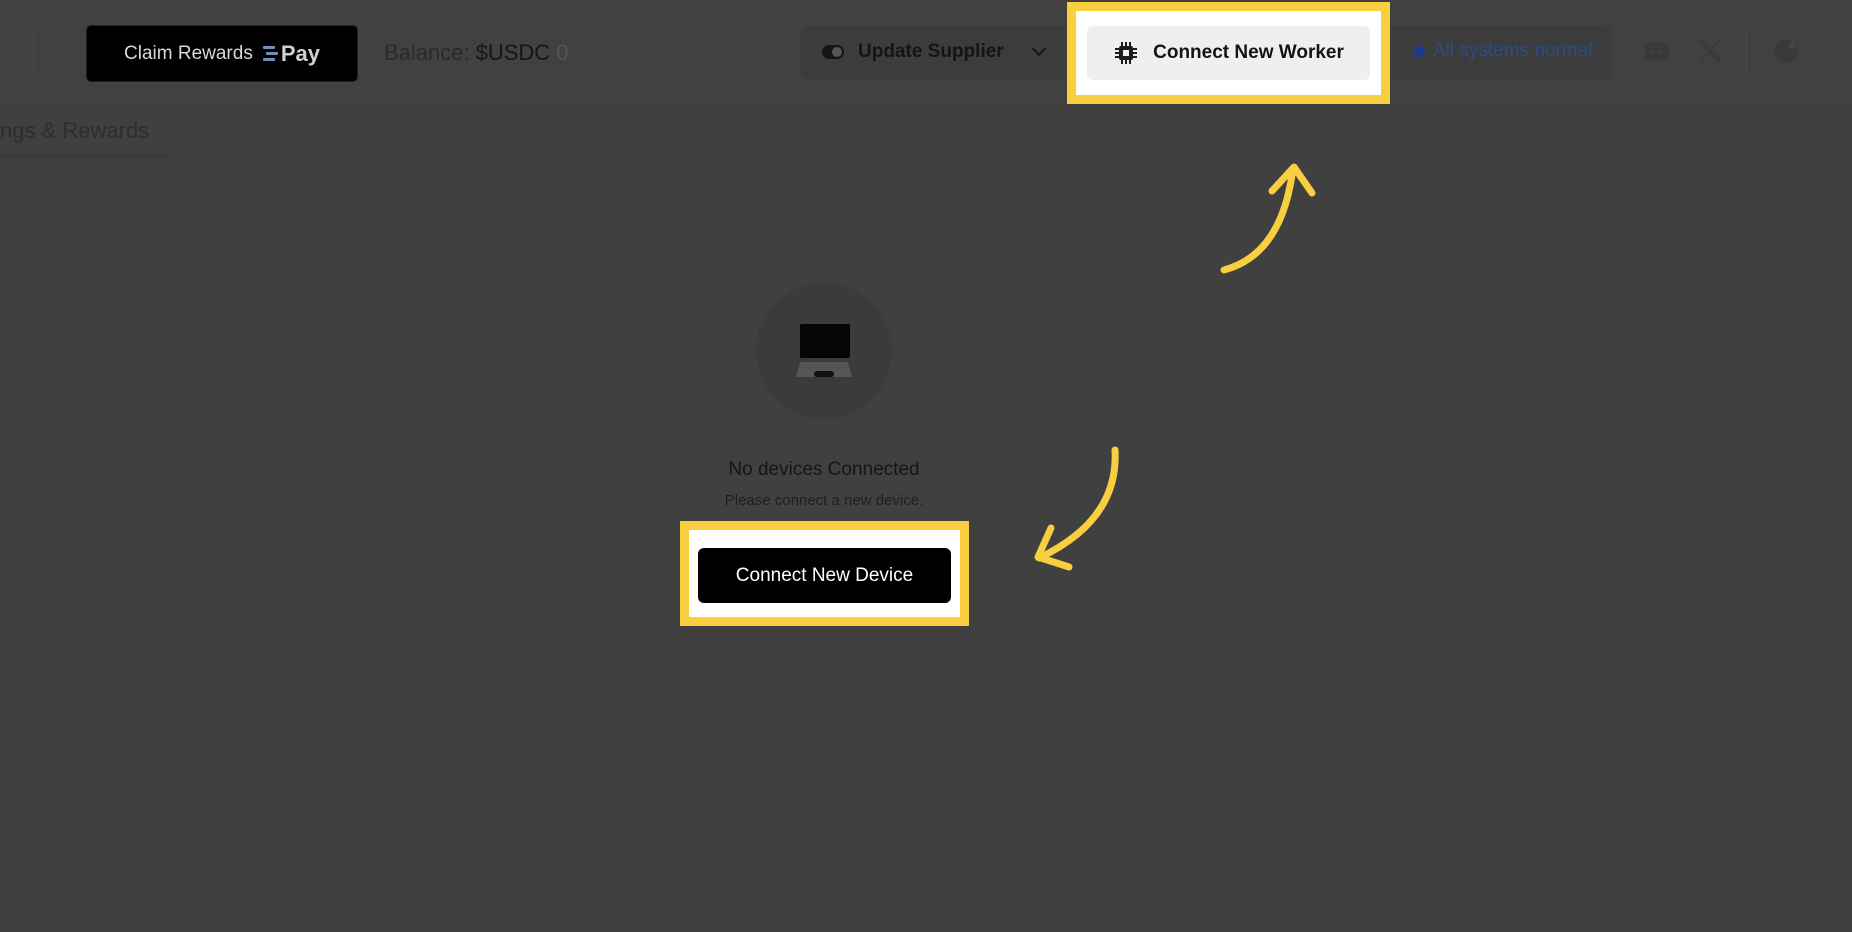  What do you see at coordinates (824, 469) in the screenshot?
I see `empty-state-title: No devices Connected` at bounding box center [824, 469].